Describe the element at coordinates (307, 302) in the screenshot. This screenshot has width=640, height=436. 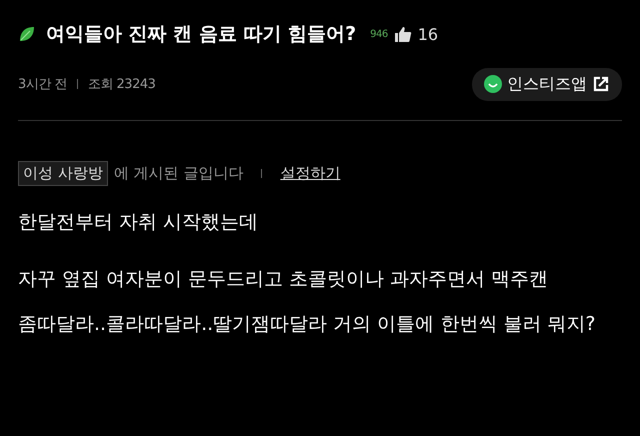
I see `body-paragraph: 자꾸 옆집 여자분이 문두드리고 초콜릿이나 과자주면서 맥주캔 좀따달라..콜라따달라..딸기잼따달라 거의 이틀에 한번씩 불러 뭐지?` at that location.